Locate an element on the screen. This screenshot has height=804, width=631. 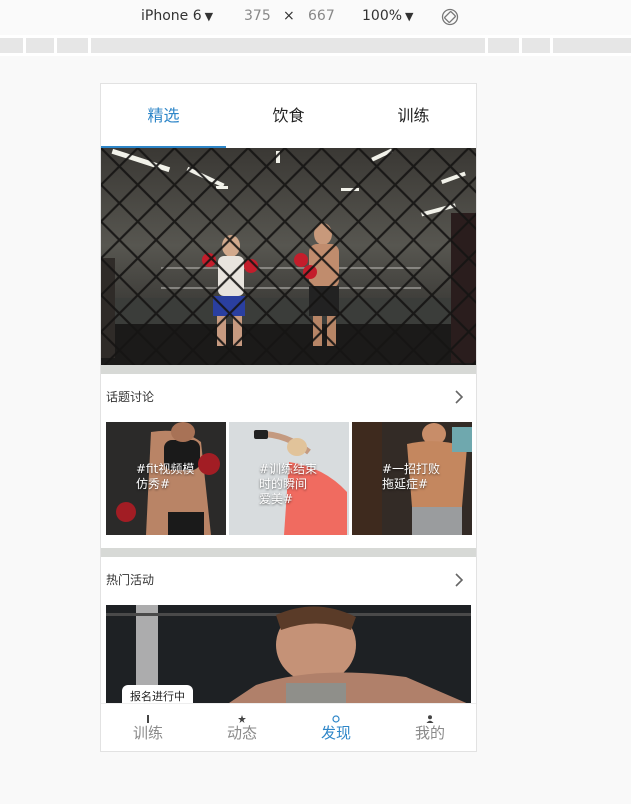
topic-label-line: #训练结束 is located at coordinates (288, 469).